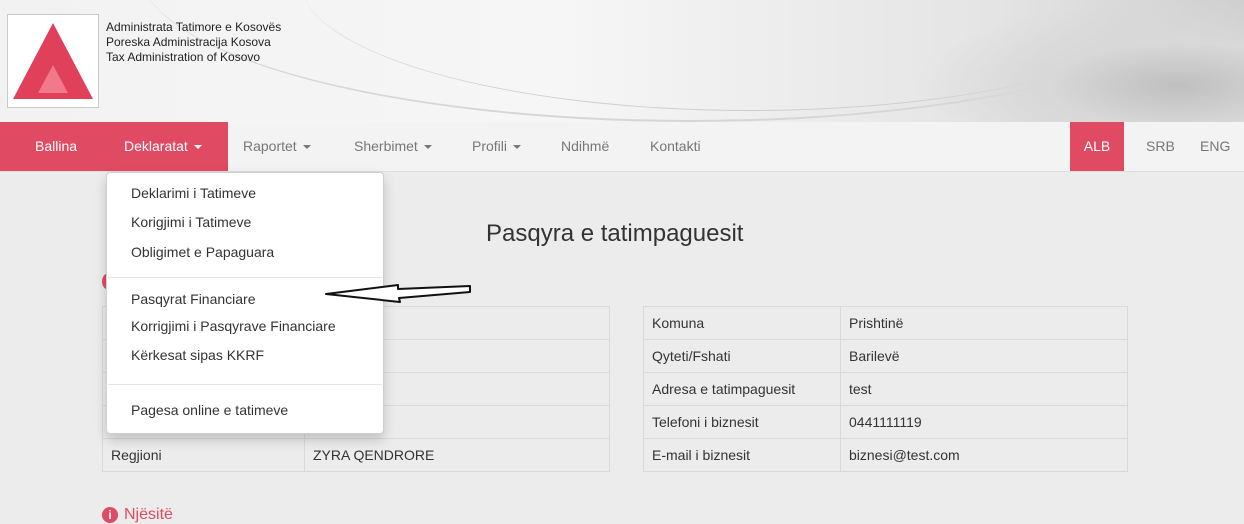 This screenshot has width=1244, height=524. What do you see at coordinates (197, 355) in the screenshot?
I see `menu-item-kerkesat: Kërkesat sipas KKRF` at bounding box center [197, 355].